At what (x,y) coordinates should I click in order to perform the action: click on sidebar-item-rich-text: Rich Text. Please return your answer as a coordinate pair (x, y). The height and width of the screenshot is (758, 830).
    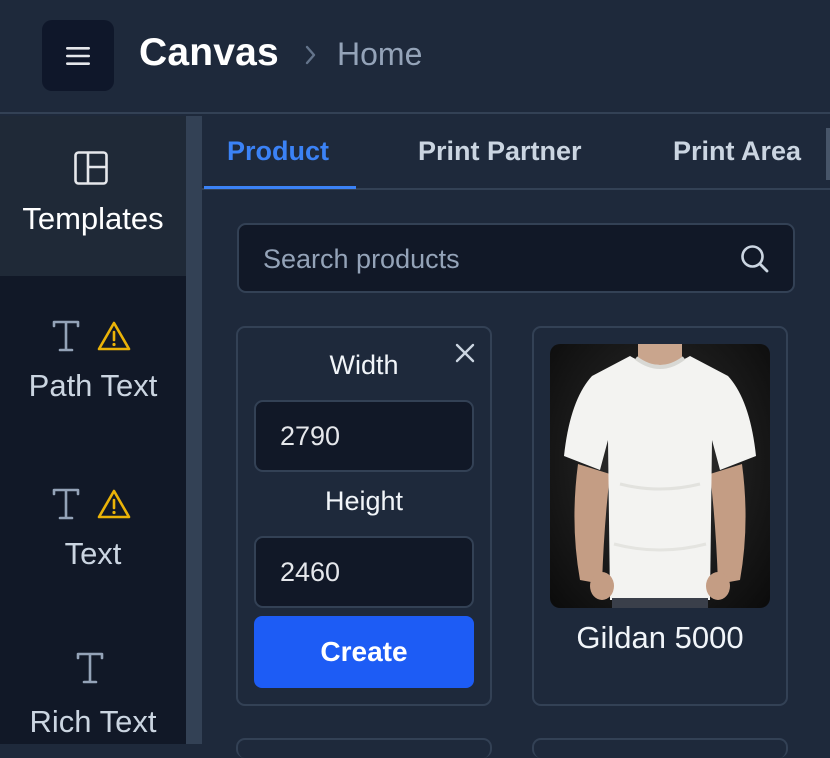
    Looking at the image, I should click on (93, 678).